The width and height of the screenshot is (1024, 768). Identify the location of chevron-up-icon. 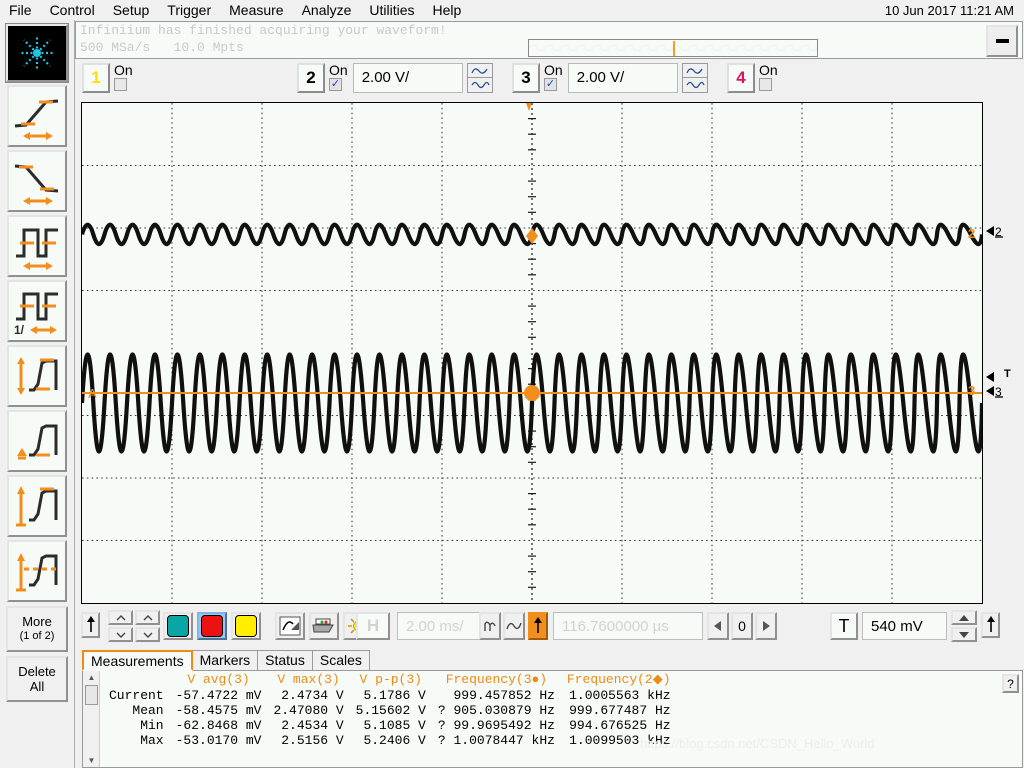
(147, 617).